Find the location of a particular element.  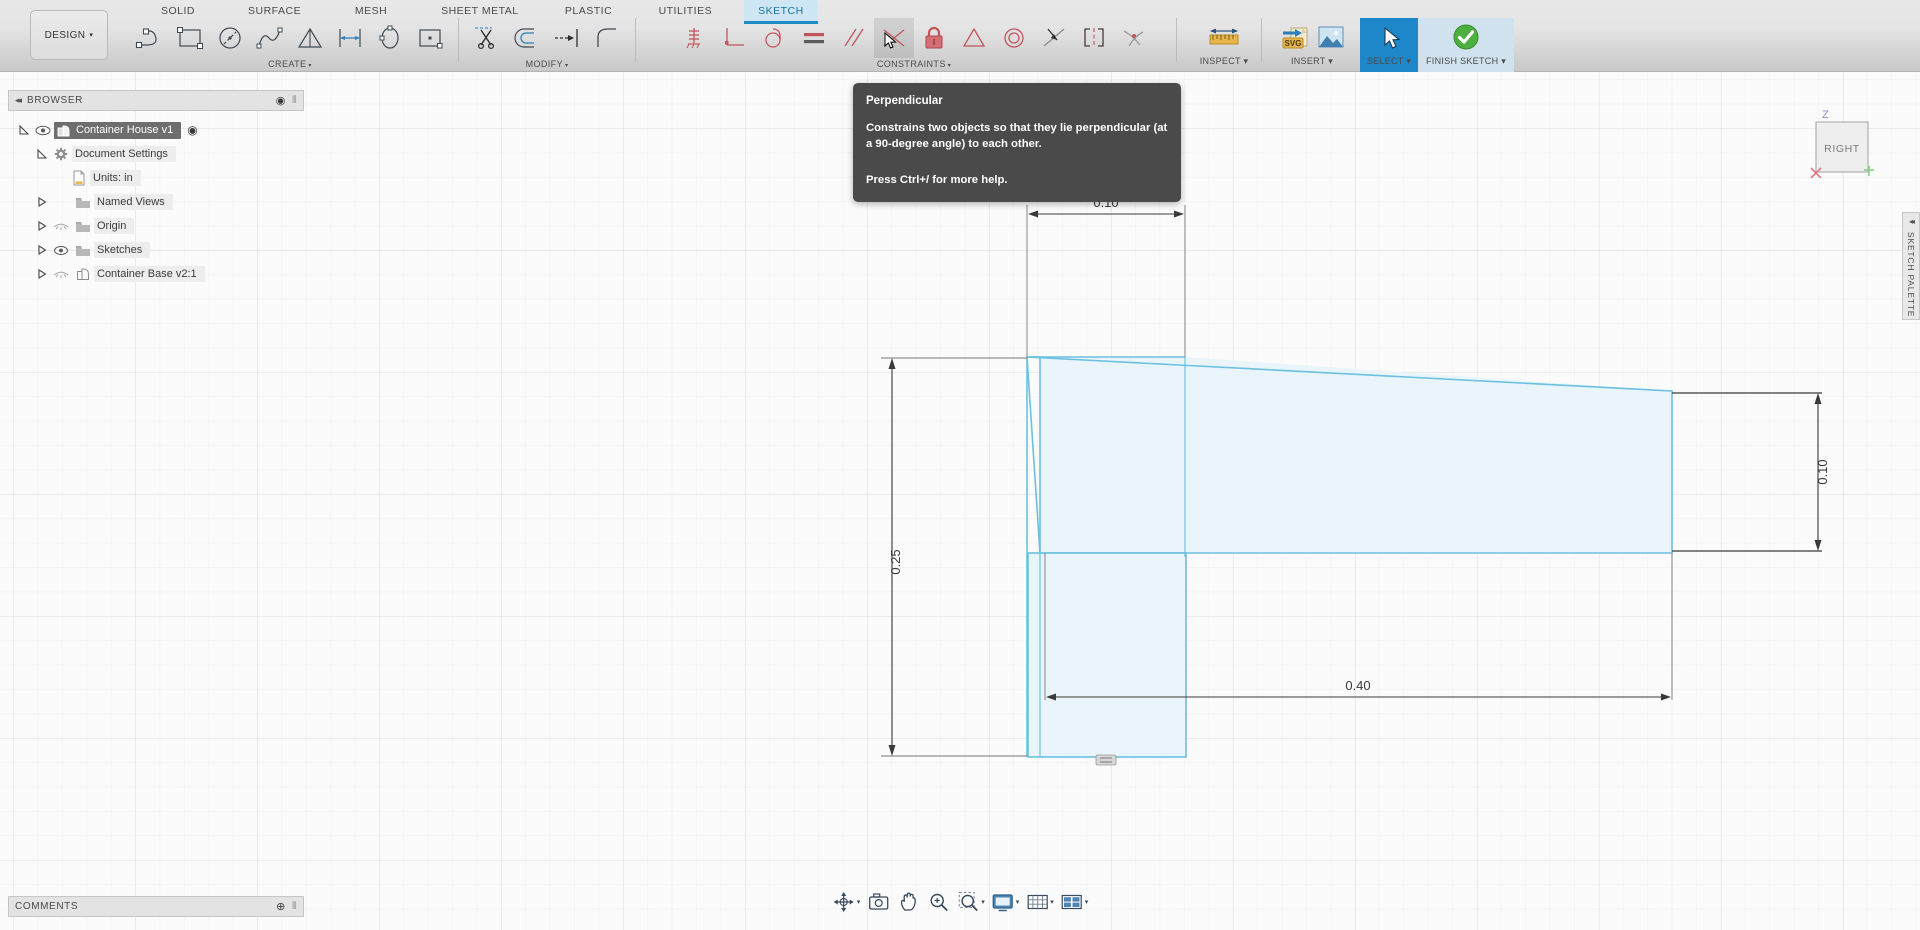

curvature-constraint-icon is located at coordinates (1134, 38).